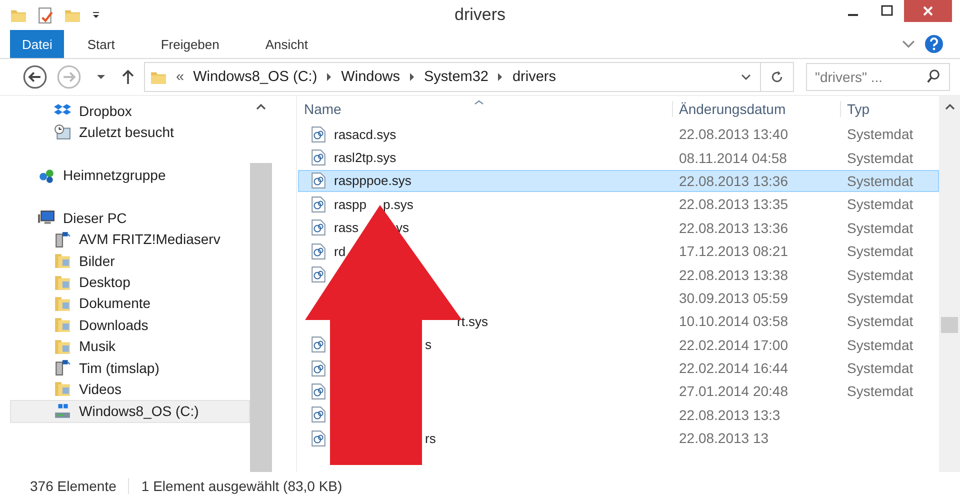  What do you see at coordinates (618, 181) in the screenshot?
I see `file-row: raspppoe.sys 22.08.2013 13:36 Systemdat` at bounding box center [618, 181].